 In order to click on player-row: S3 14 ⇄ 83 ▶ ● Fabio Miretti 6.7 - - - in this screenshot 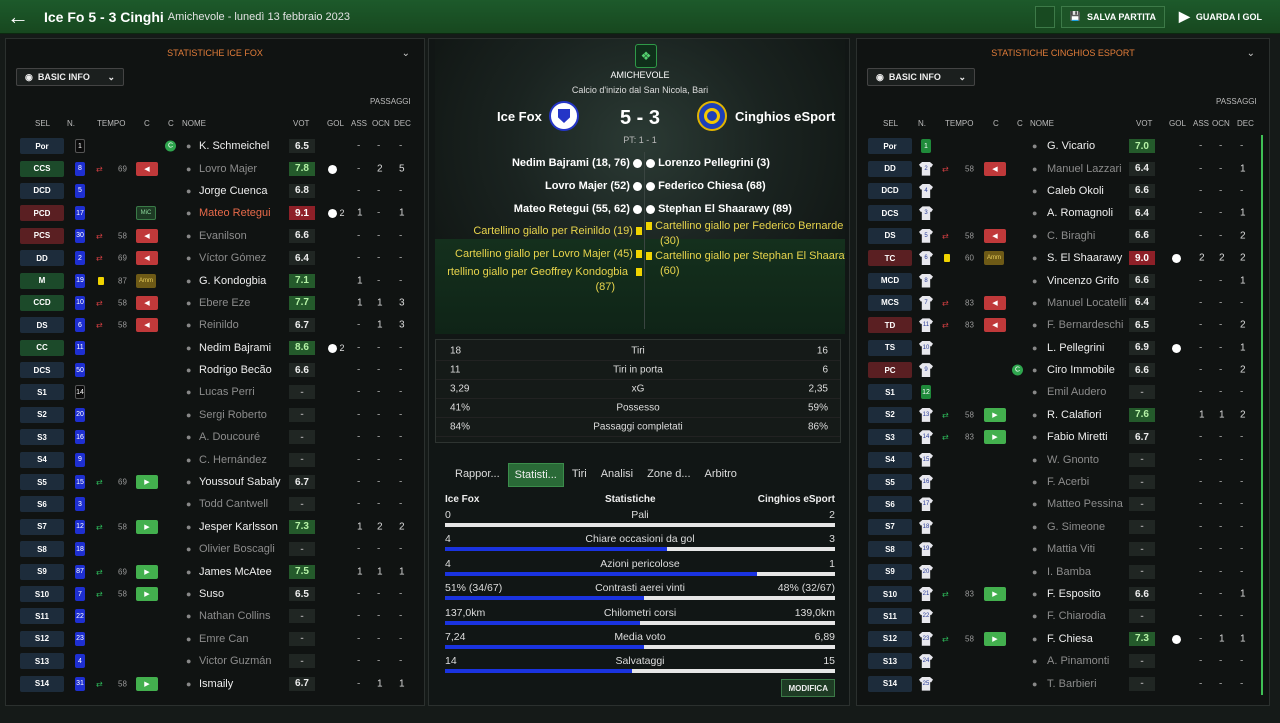, I will do `click(1063, 437)`.